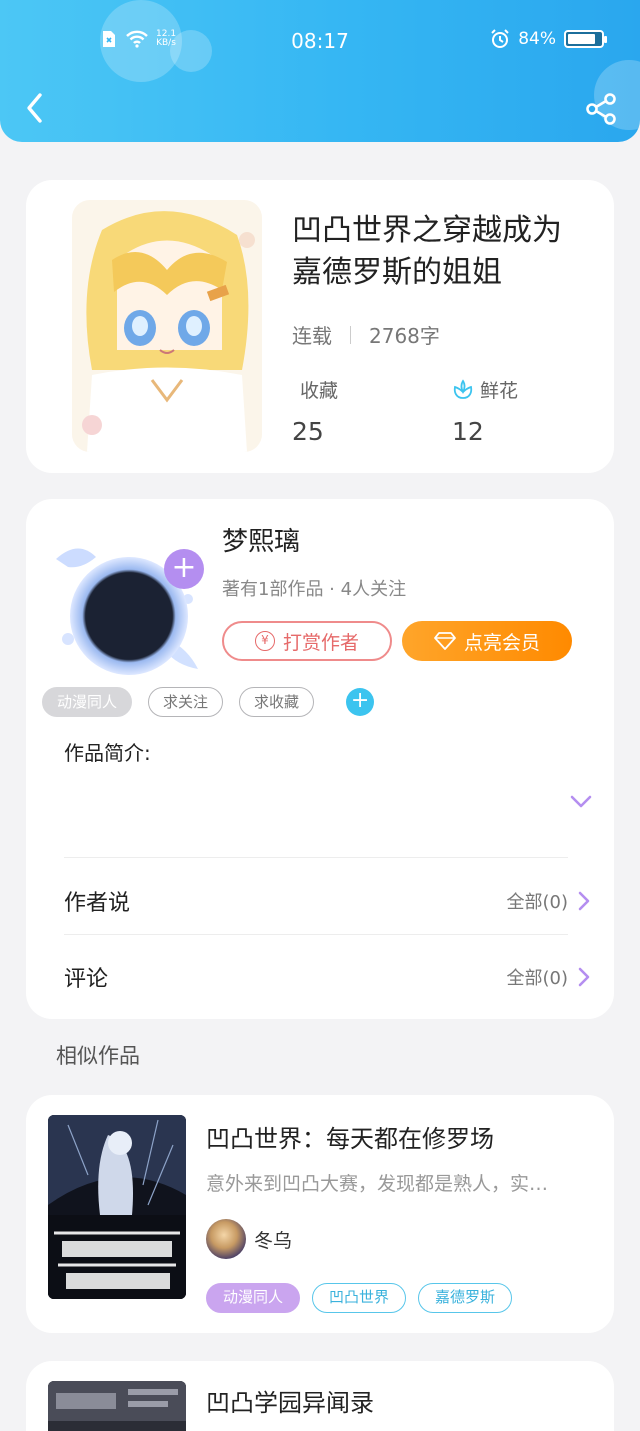 The height and width of the screenshot is (1431, 640). I want to click on battery-icon, so click(585, 39).